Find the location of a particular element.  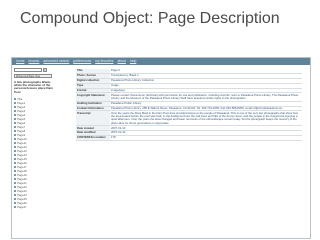

nav-help-link: help is located at coordinates (133, 61).